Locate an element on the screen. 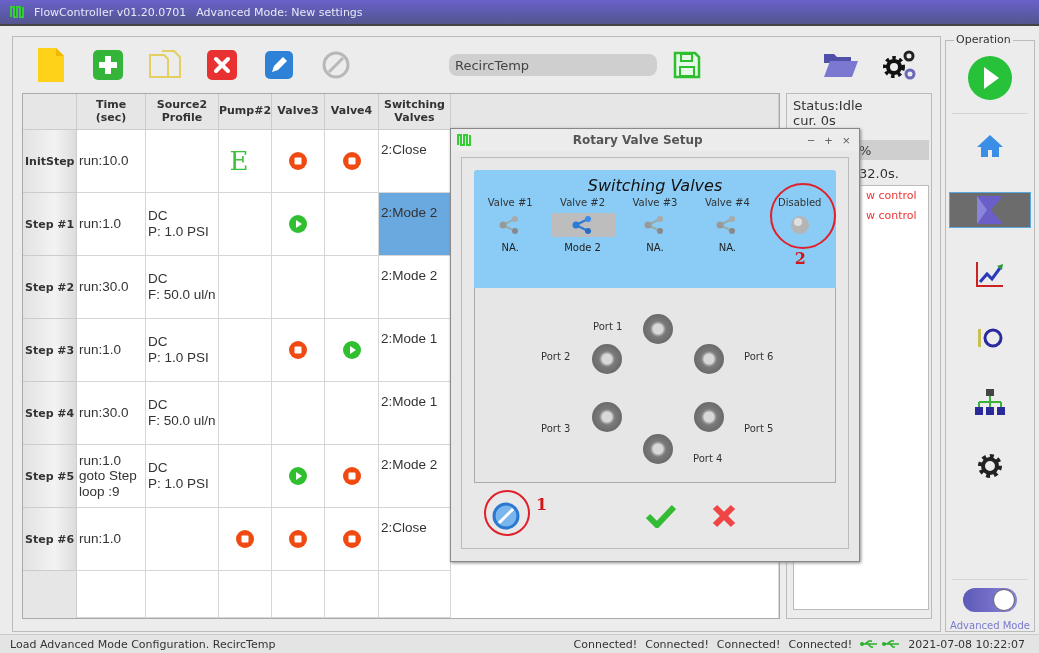 This screenshot has height=653, width=1039. save-icon is located at coordinates (687, 65).